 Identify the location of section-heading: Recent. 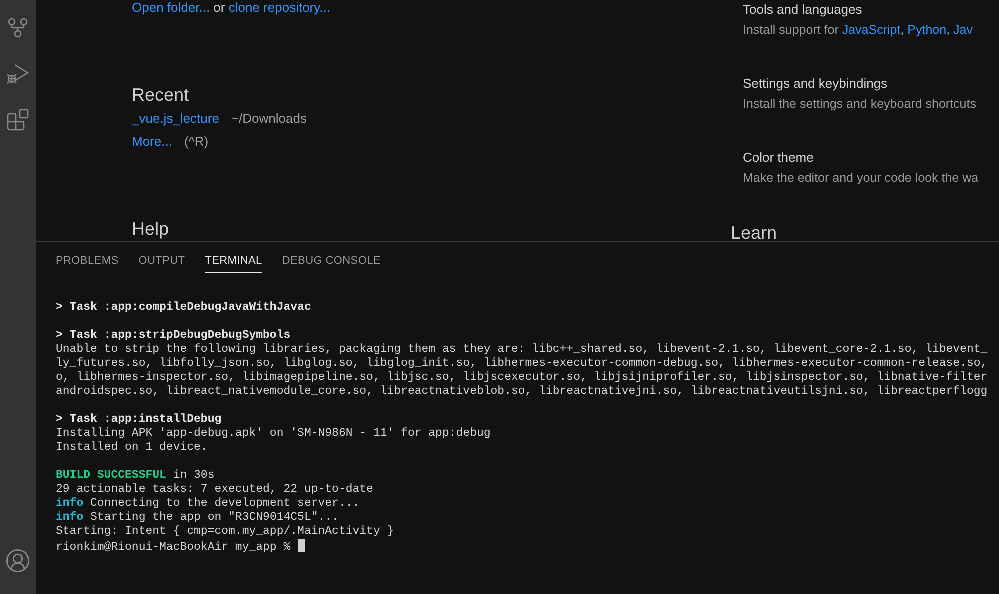
(161, 95).